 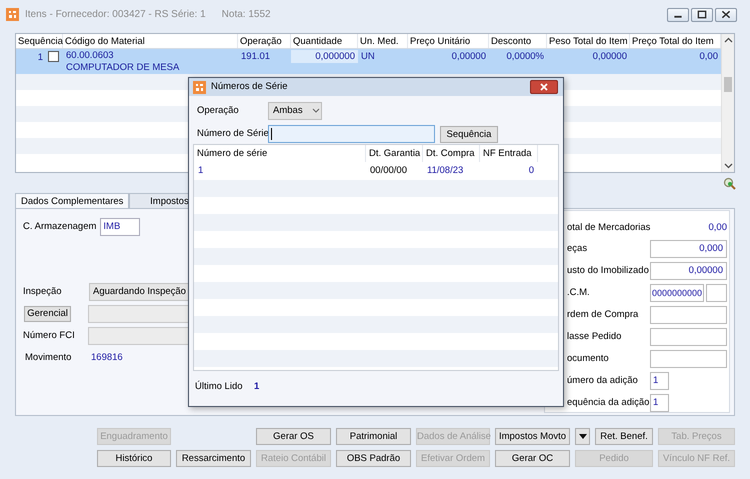 I want to click on dropdown-button, so click(x=582, y=436).